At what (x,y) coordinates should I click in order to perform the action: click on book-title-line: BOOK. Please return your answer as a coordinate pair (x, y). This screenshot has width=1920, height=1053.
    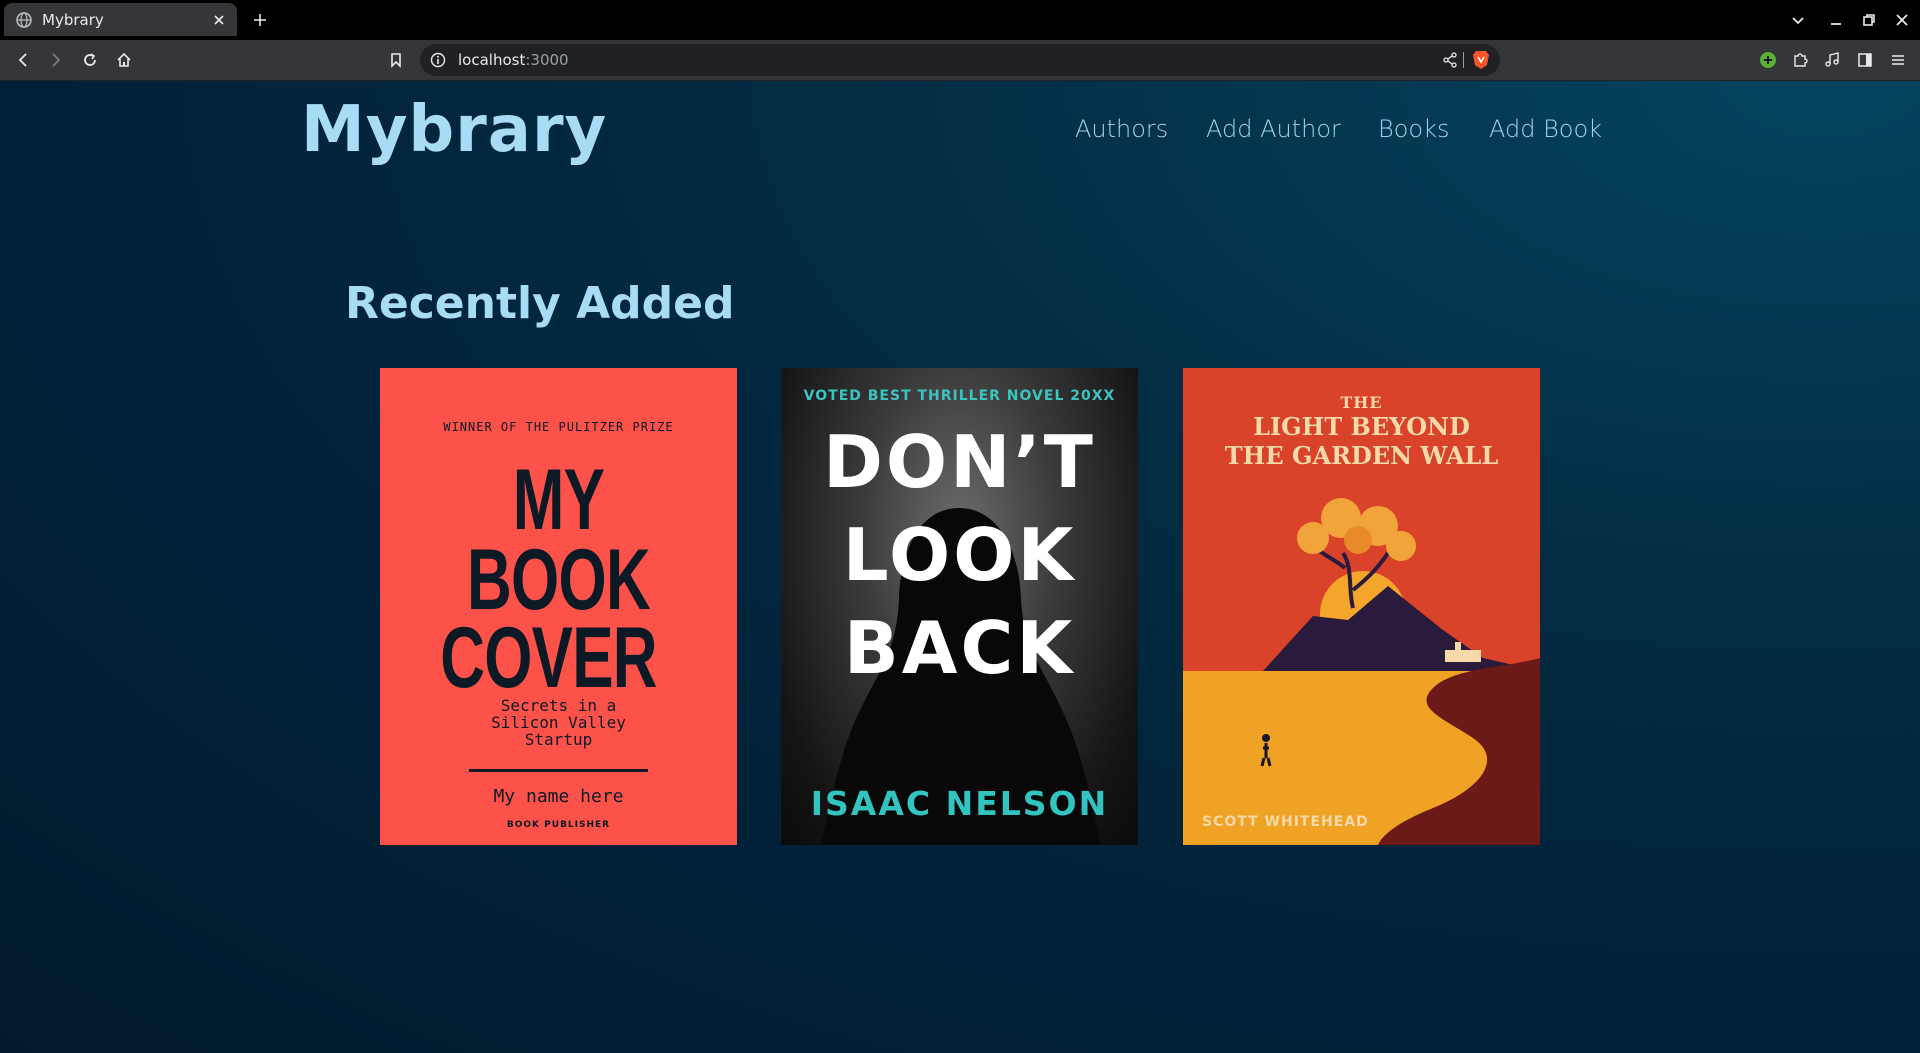
    Looking at the image, I should click on (559, 580).